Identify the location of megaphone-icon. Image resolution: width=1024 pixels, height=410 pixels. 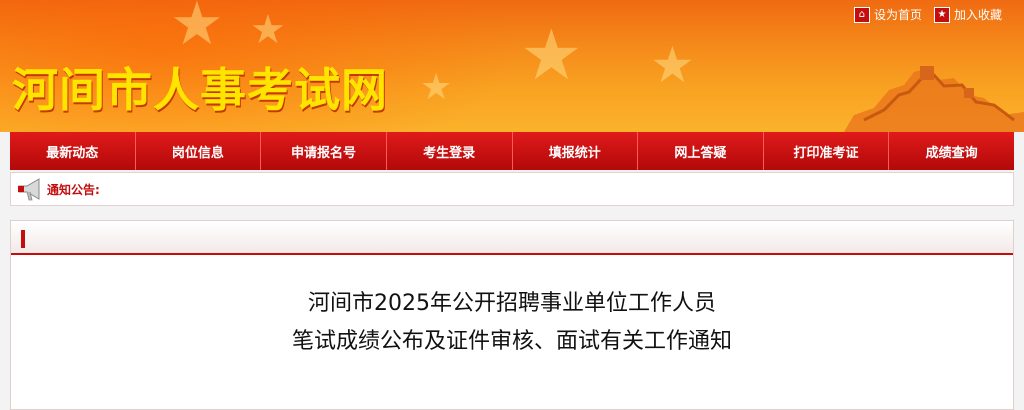
(29, 189).